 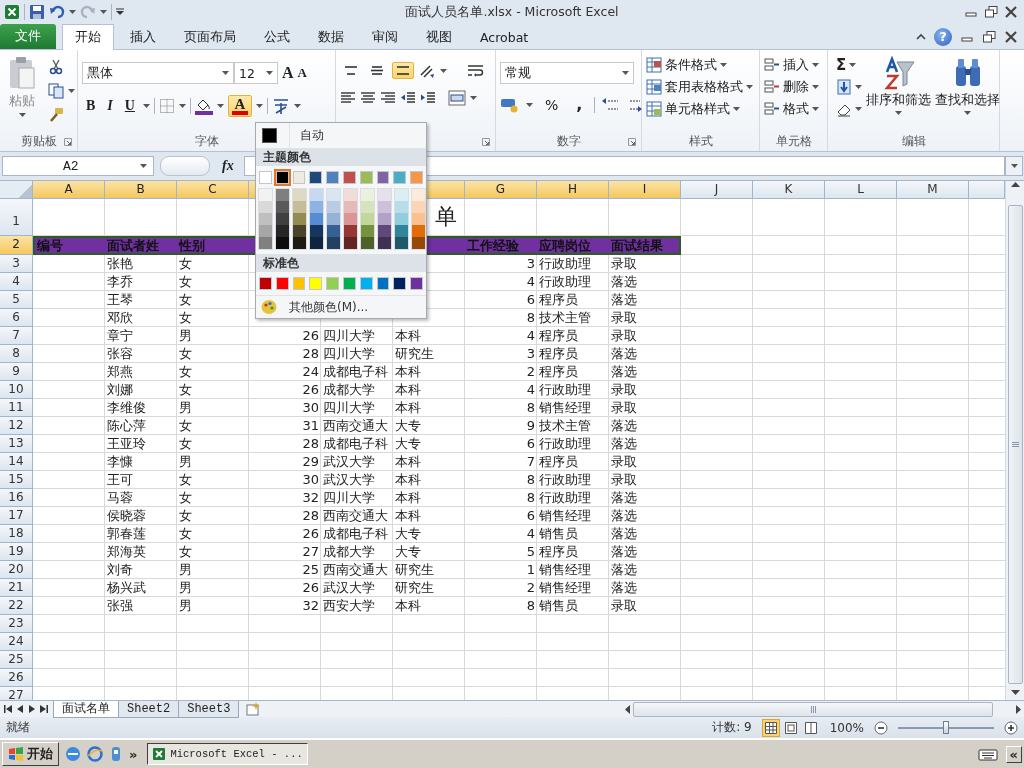 I want to click on row-header: 21, so click(x=16, y=588).